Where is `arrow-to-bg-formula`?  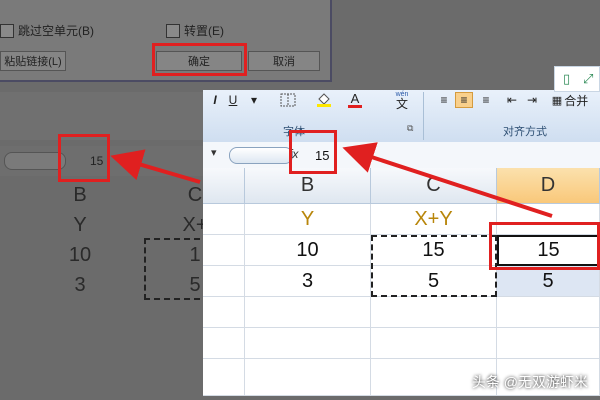 arrow-to-bg-formula is located at coordinates (155, 166).